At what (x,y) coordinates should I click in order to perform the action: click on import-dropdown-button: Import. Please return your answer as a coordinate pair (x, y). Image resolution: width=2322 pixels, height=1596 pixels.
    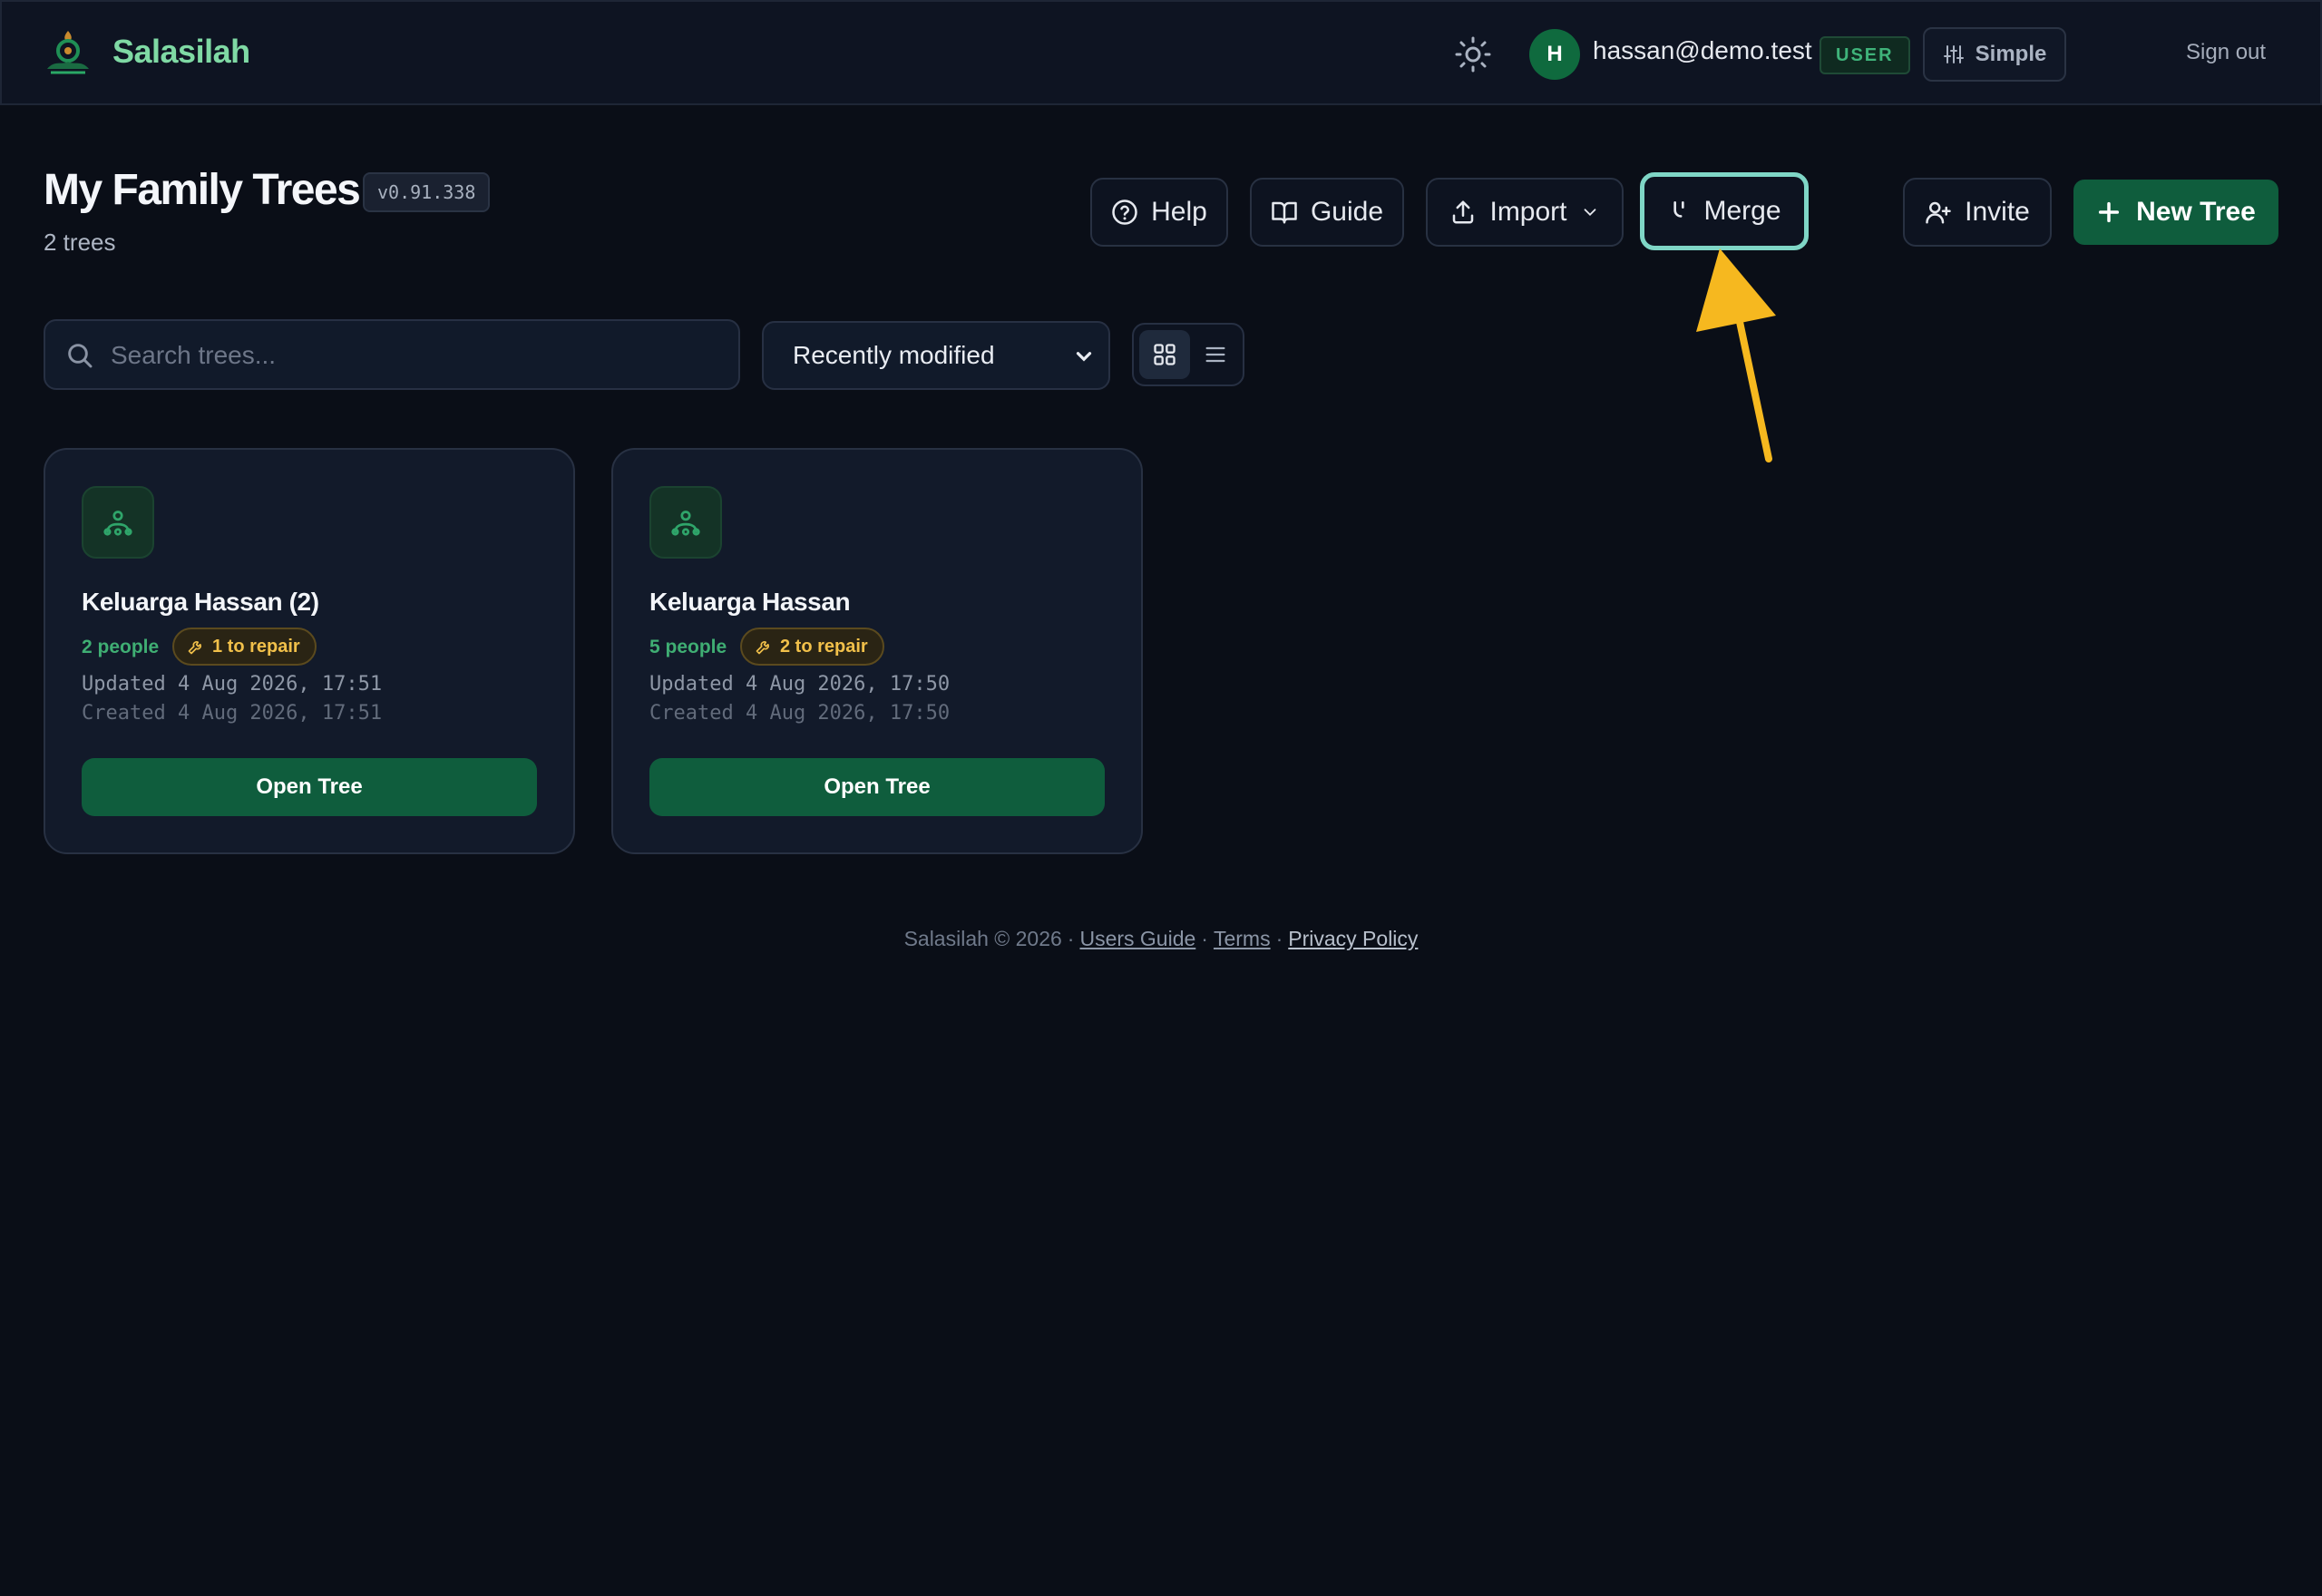
    Looking at the image, I should click on (1525, 212).